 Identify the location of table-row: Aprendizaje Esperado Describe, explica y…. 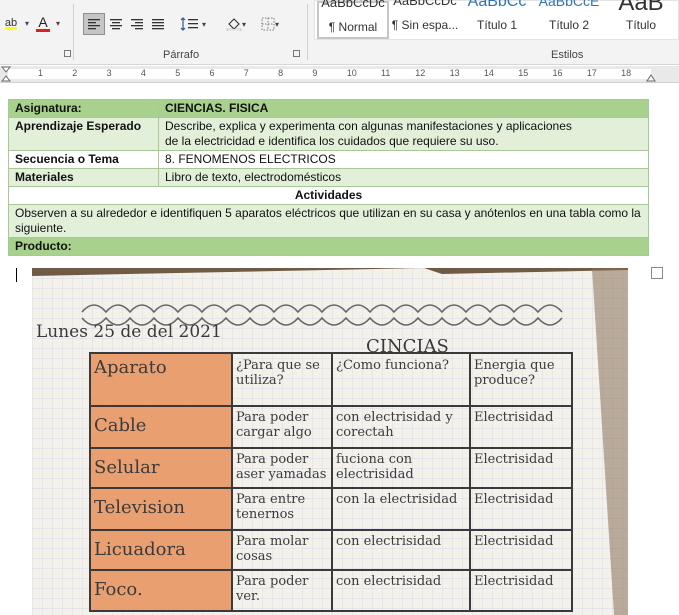
(328, 134).